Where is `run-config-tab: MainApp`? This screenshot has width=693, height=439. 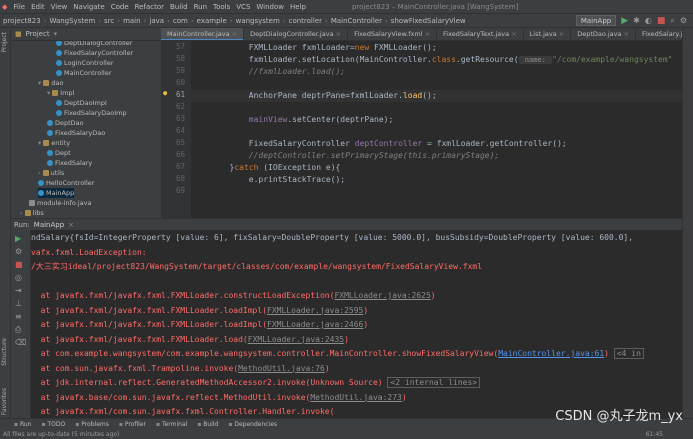
run-config-tab: MainApp is located at coordinates (49, 225).